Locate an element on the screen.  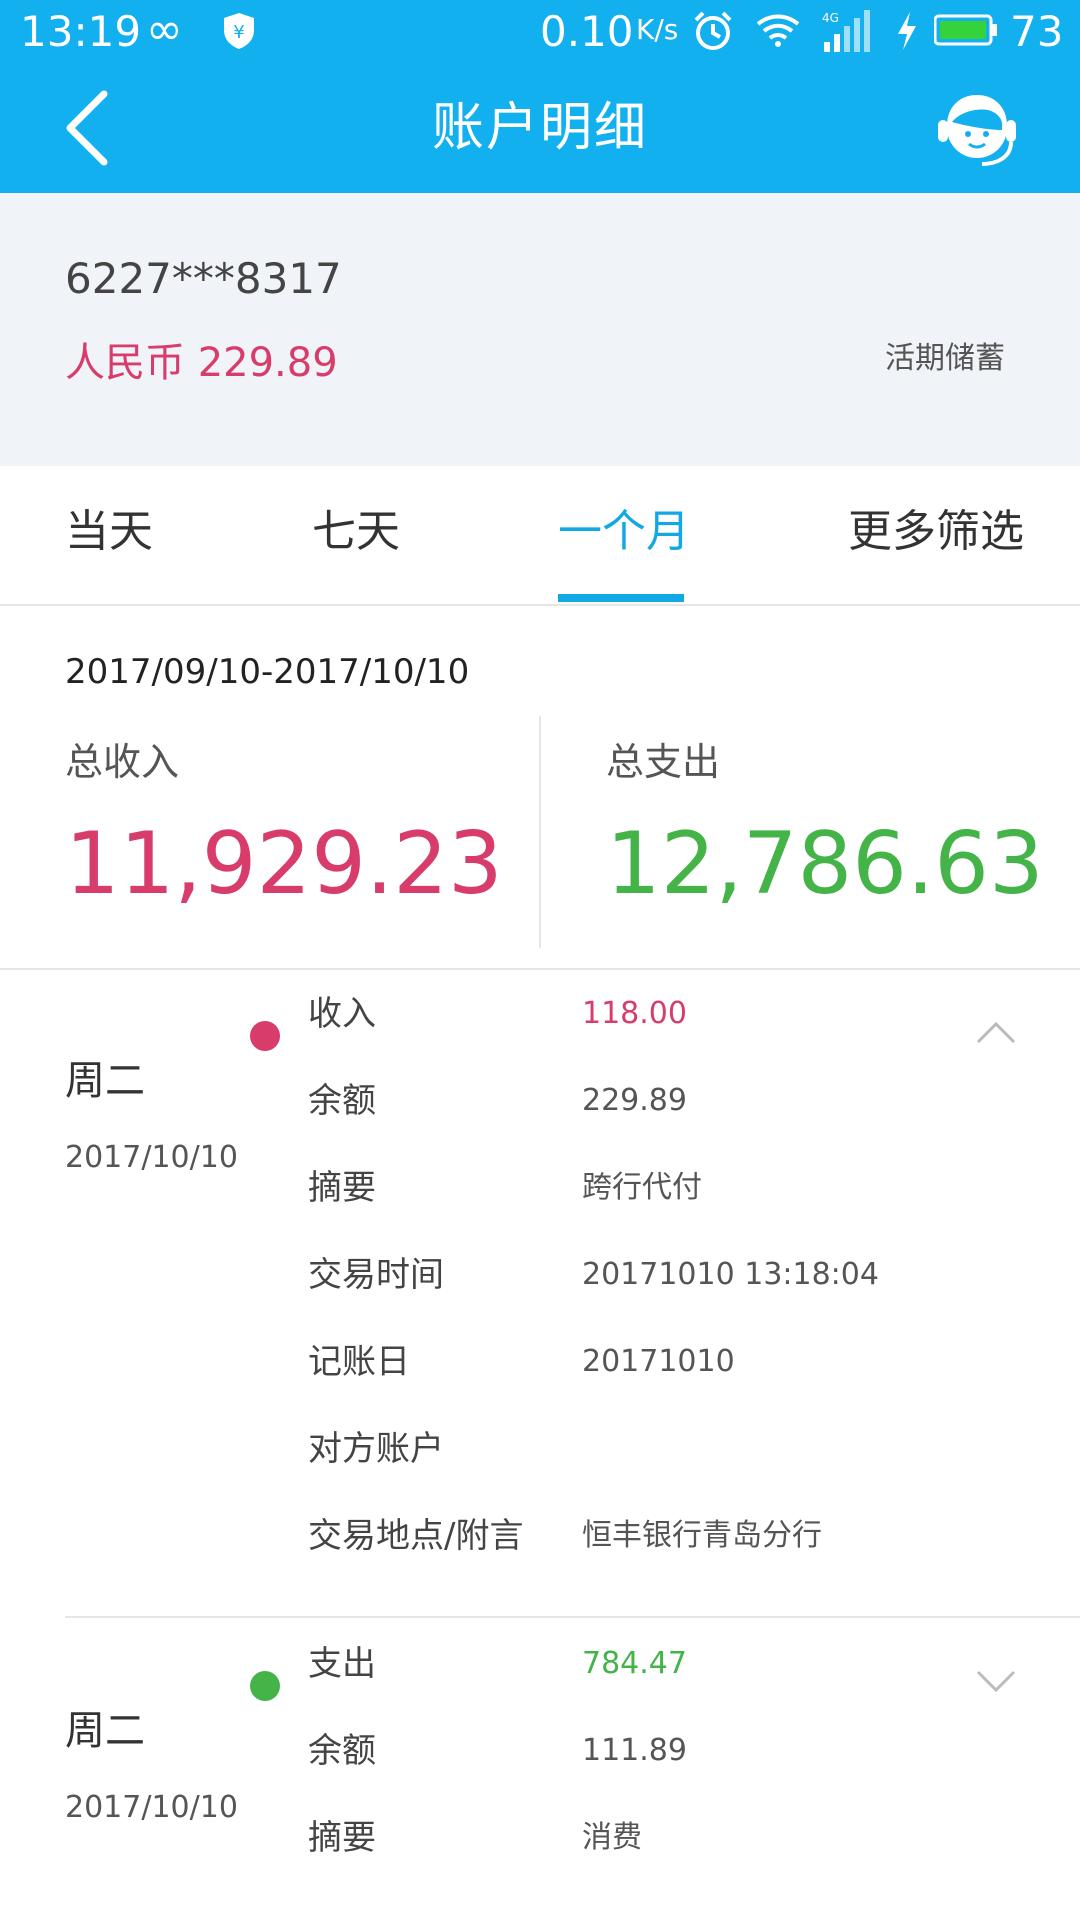
detail-row: 支出 784.47 is located at coordinates (668, 1663).